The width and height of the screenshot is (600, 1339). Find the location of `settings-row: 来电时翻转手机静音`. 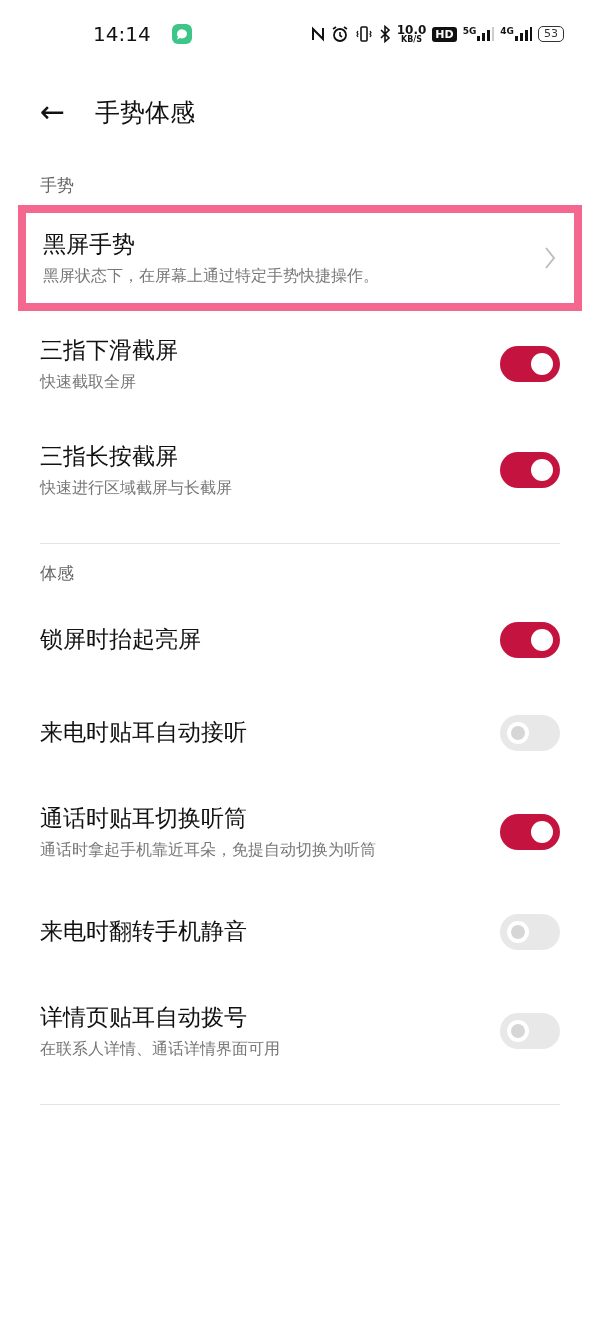

settings-row: 来电时翻转手机静音 is located at coordinates (300, 931).